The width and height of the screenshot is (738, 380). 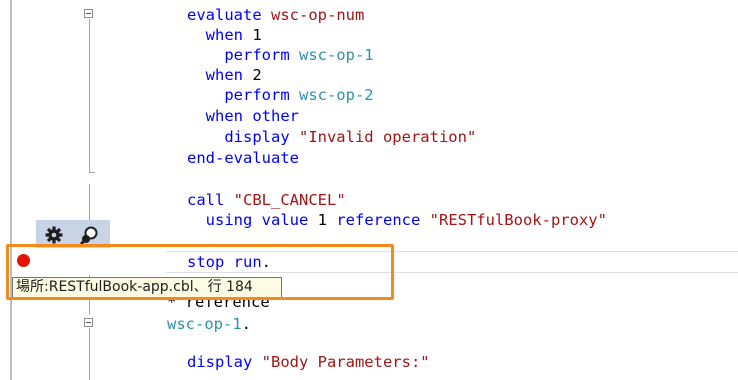 I want to click on editor-left-strip, so click(x=5, y=190).